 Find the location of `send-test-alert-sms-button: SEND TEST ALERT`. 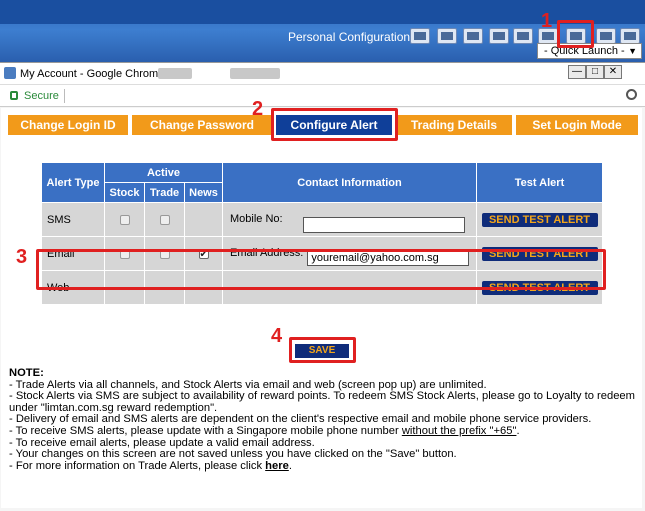

send-test-alert-sms-button: SEND TEST ALERT is located at coordinates (539, 219).